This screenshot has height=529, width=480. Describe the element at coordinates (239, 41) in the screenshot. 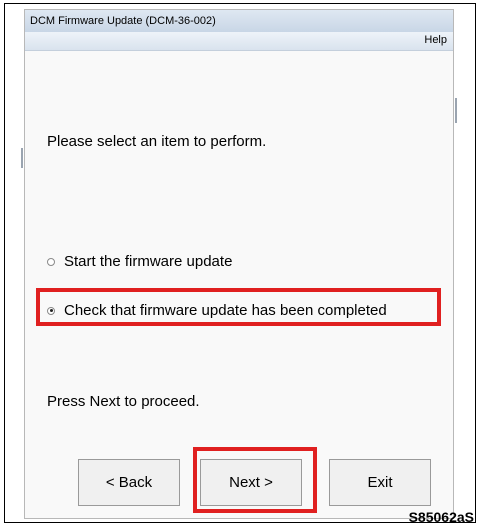

I see `menu-bar: Help` at that location.